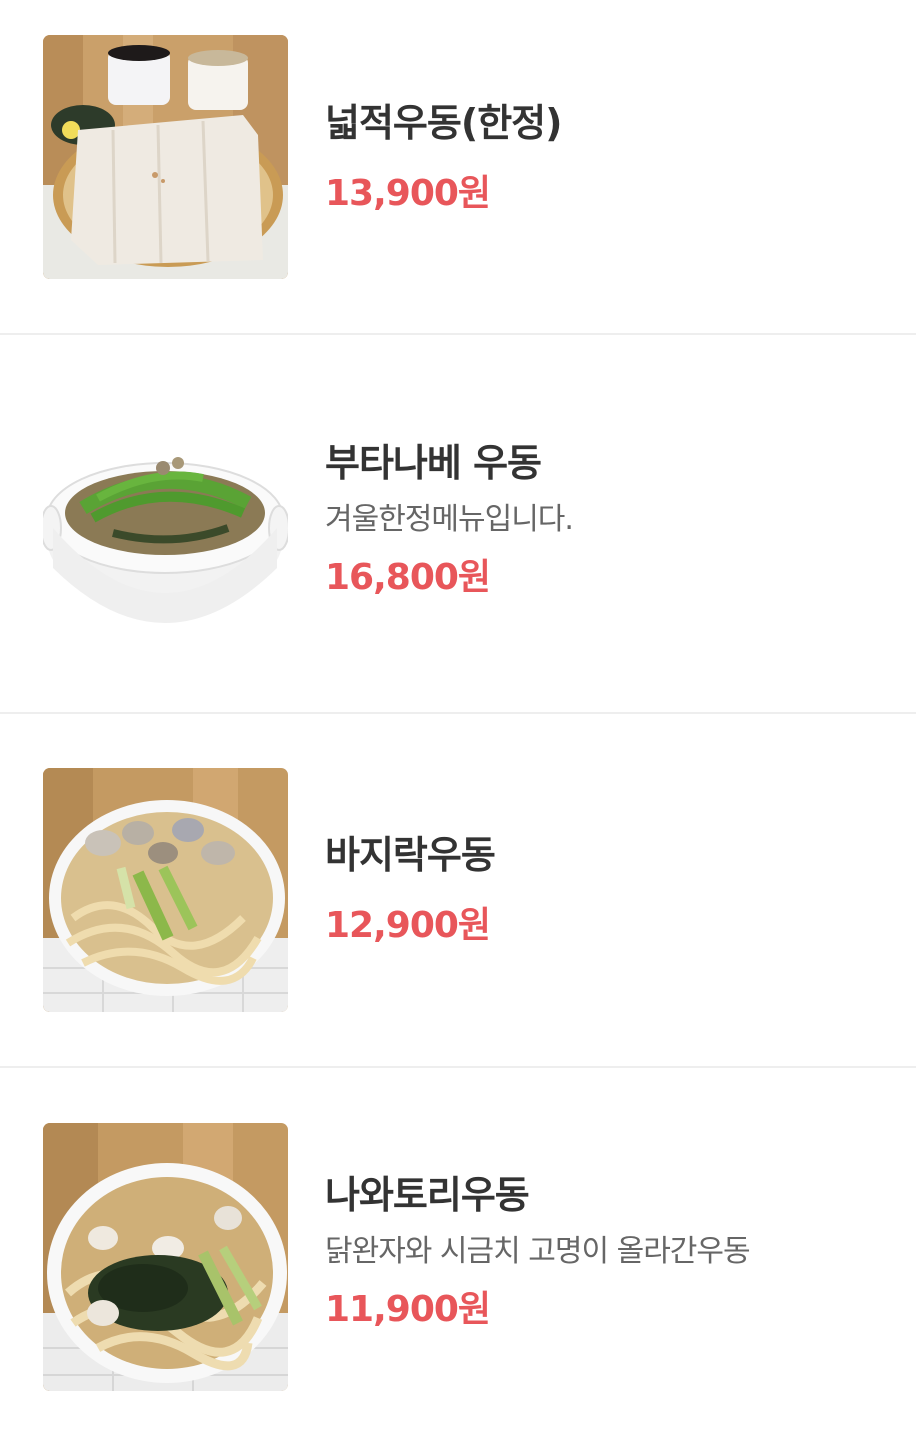 The height and width of the screenshot is (1440, 916). I want to click on menu-item-name: 나와토리우동, so click(427, 1195).